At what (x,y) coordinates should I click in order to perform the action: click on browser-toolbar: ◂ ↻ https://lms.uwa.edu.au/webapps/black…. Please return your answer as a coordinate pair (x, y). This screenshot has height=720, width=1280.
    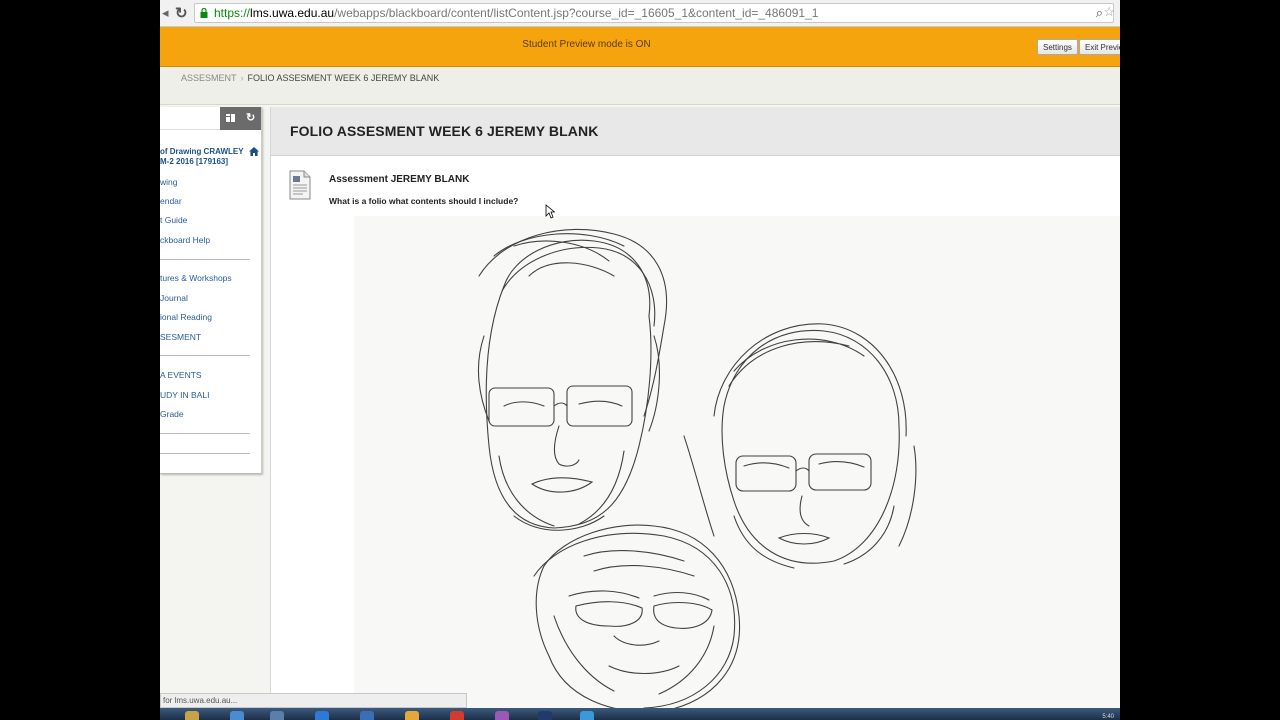
    Looking at the image, I should click on (640, 13).